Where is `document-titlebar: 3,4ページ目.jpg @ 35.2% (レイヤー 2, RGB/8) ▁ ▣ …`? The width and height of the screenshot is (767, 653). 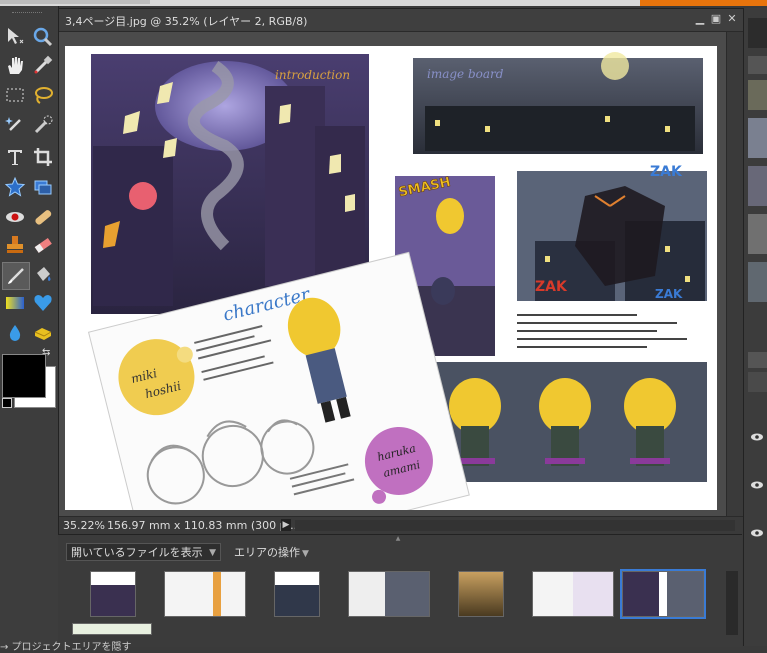
document-titlebar: 3,4ページ目.jpg @ 35.2% (レイヤー 2, RGB/8) ▁ ▣ … is located at coordinates (401, 20).